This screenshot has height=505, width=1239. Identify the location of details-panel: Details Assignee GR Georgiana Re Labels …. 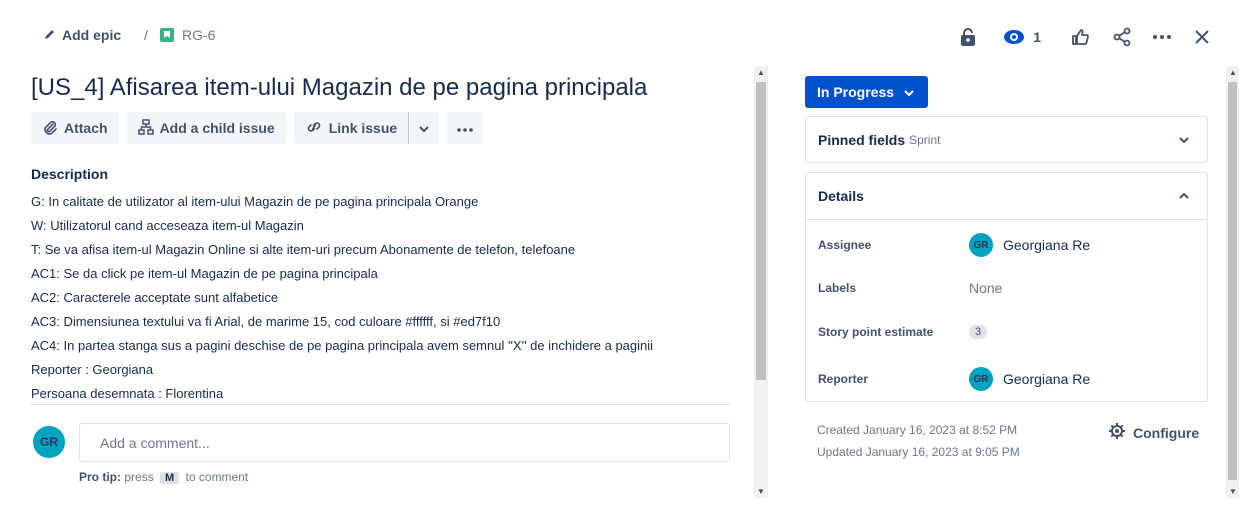
(1006, 287).